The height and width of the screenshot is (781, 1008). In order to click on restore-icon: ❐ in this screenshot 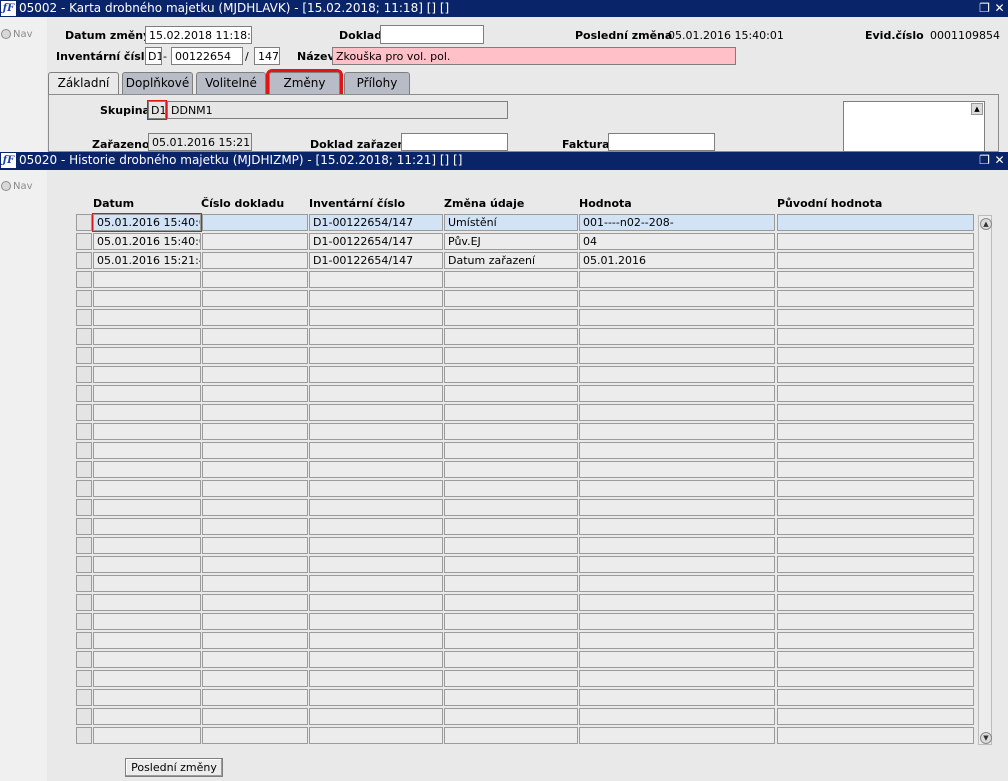, I will do `click(984, 8)`.